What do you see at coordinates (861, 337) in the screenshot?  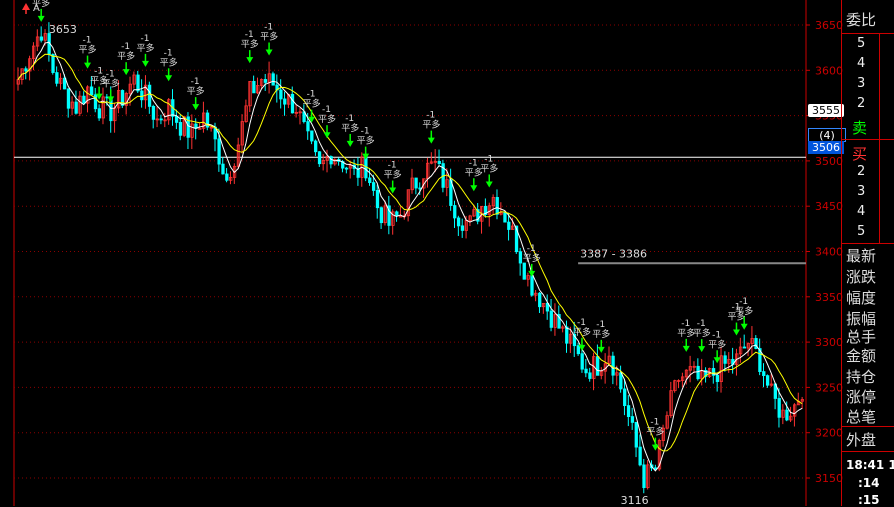 I see `stat-label: 总手` at bounding box center [861, 337].